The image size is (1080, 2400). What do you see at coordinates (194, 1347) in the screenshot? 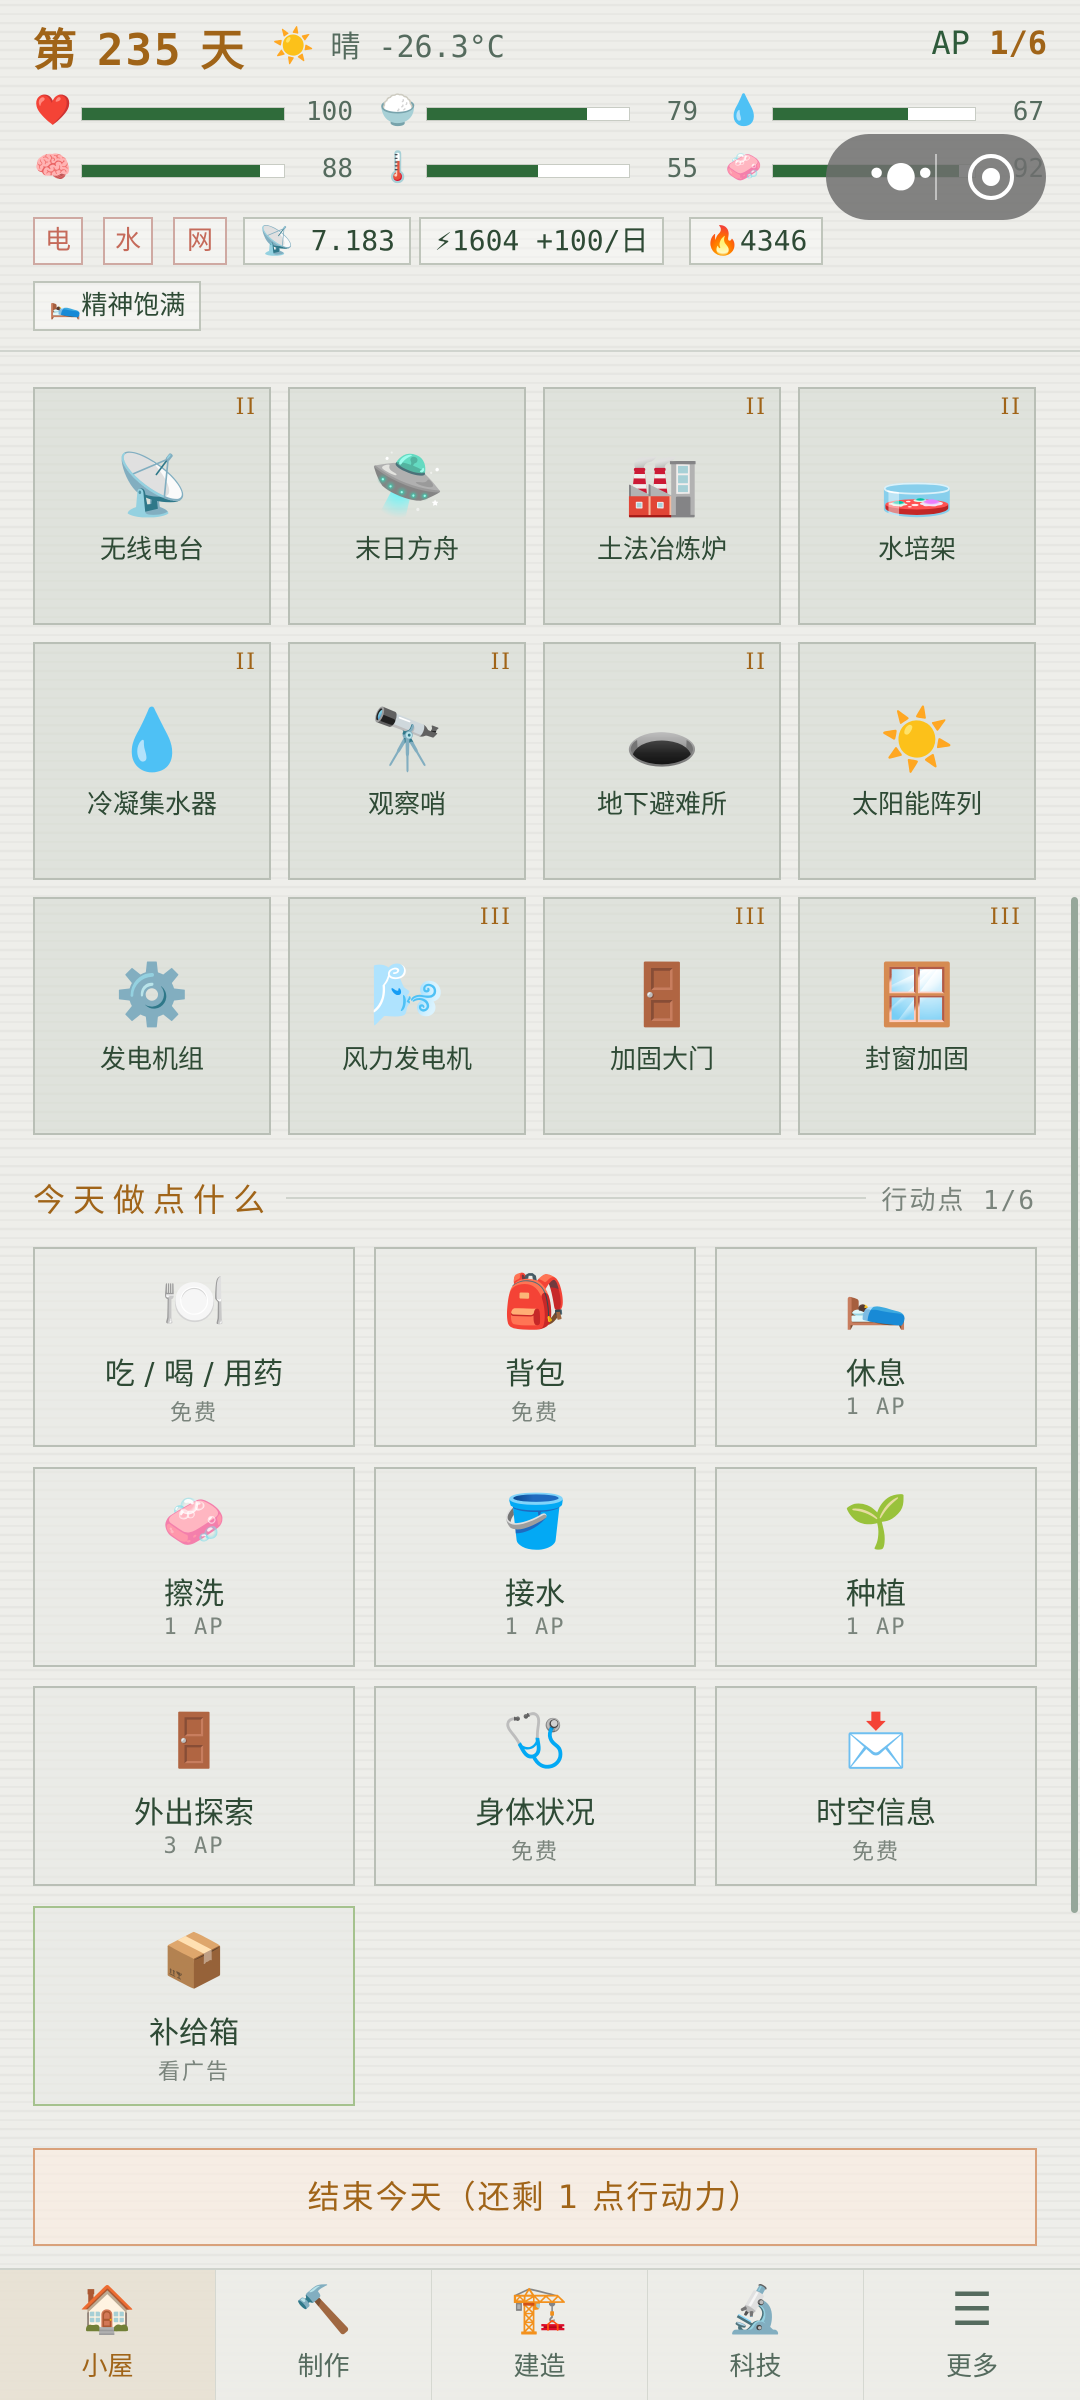
I see `action-eat-drink-medicine: 🍽️ 吃 / 喝 / 用药 免费` at bounding box center [194, 1347].